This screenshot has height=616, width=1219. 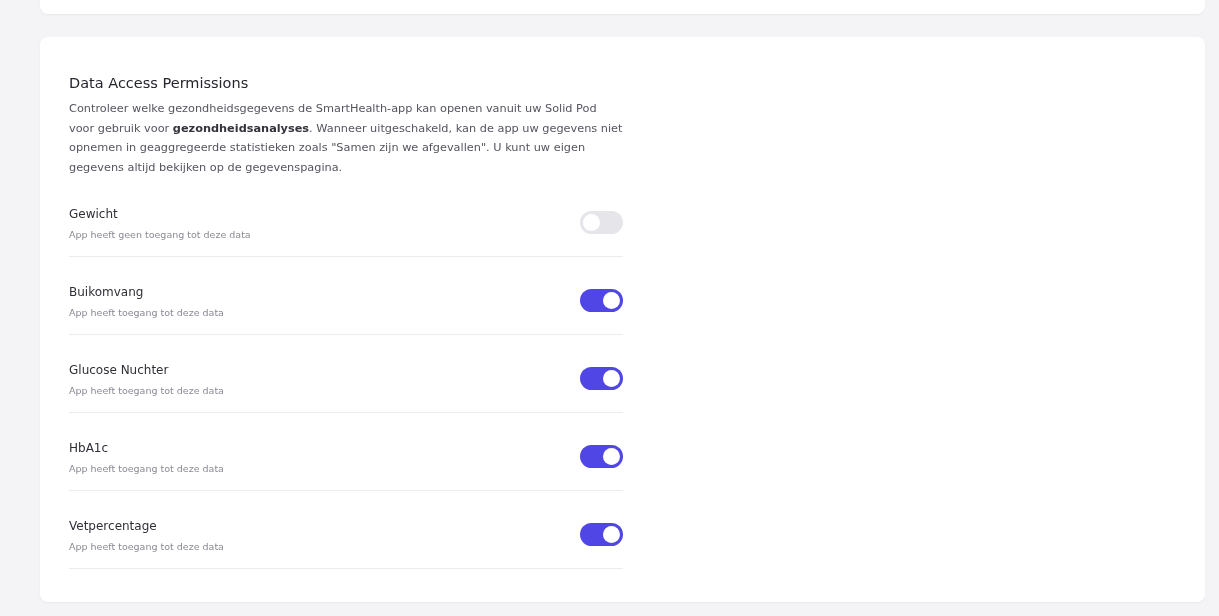 What do you see at coordinates (107, 292) in the screenshot?
I see `permission-label: Buikomvang` at bounding box center [107, 292].